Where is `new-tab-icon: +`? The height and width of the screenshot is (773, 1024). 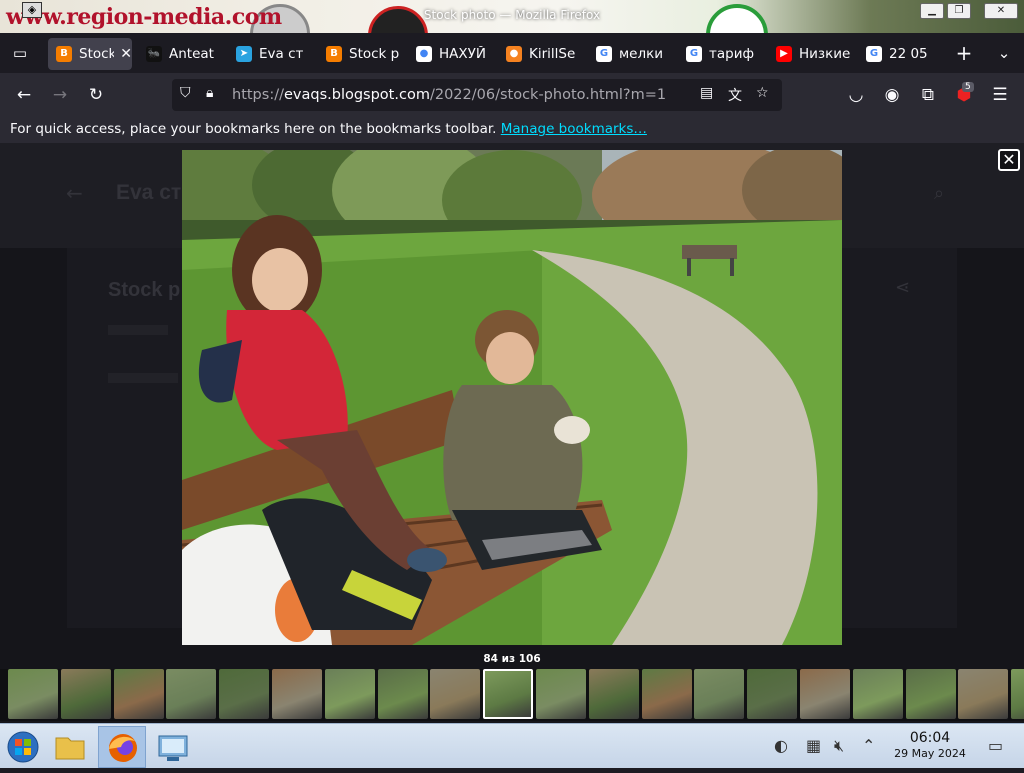 new-tab-icon: + is located at coordinates (964, 53).